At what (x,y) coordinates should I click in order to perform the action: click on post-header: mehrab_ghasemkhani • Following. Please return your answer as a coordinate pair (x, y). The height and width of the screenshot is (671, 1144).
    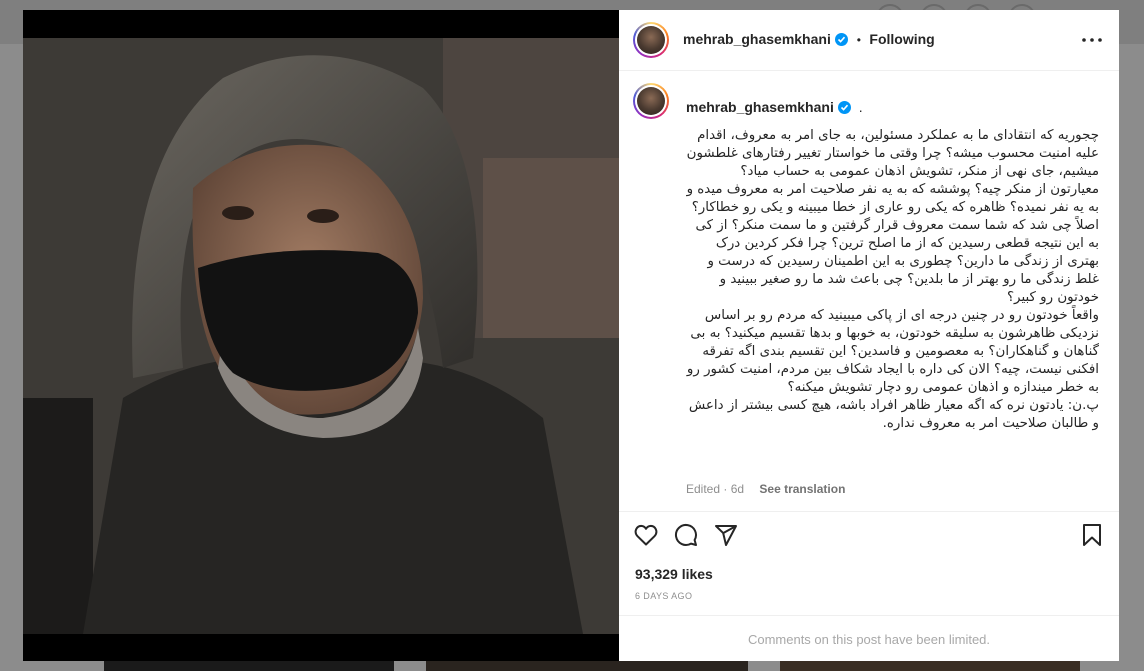
    Looking at the image, I should click on (869, 40).